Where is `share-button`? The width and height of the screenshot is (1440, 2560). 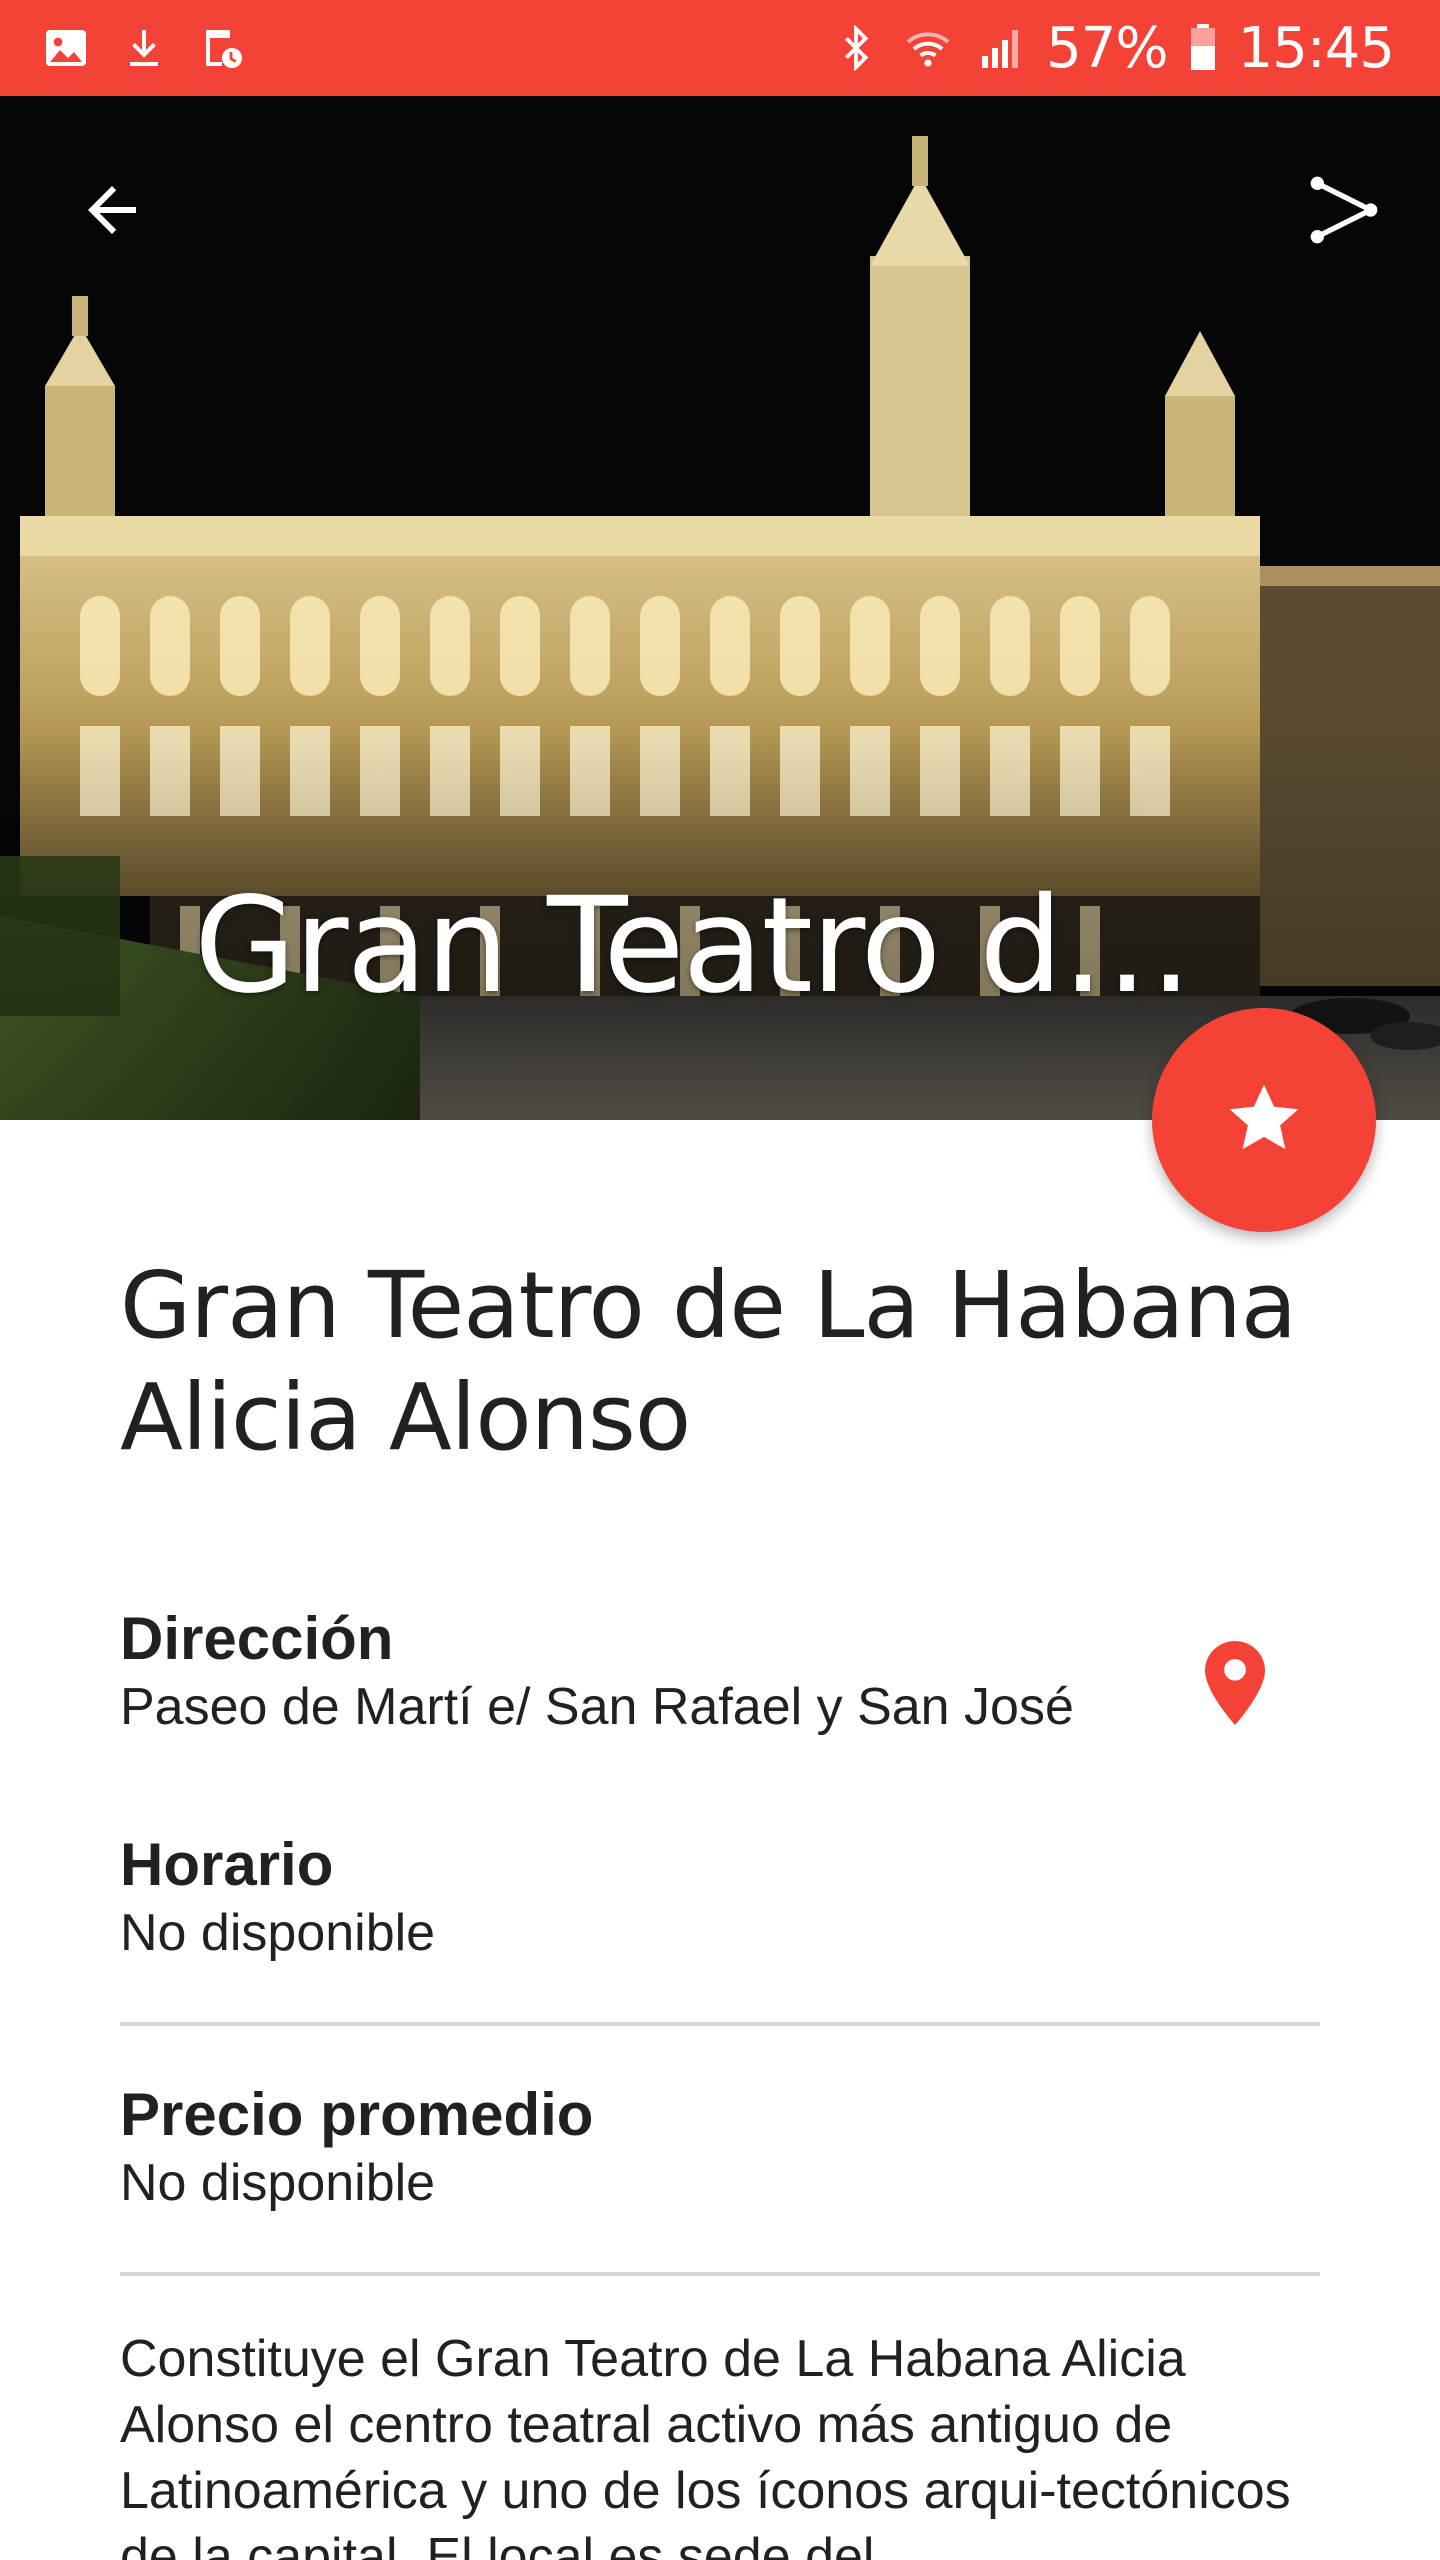 share-button is located at coordinates (1344, 212).